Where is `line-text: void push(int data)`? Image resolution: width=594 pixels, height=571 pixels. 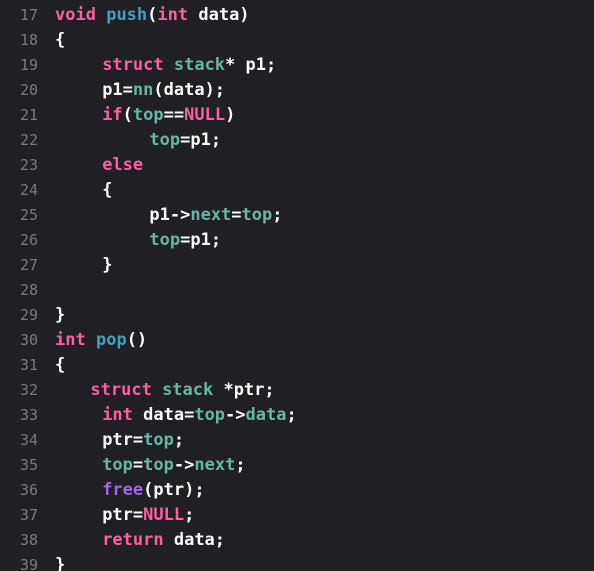
line-text: void push(int data) is located at coordinates (152, 15).